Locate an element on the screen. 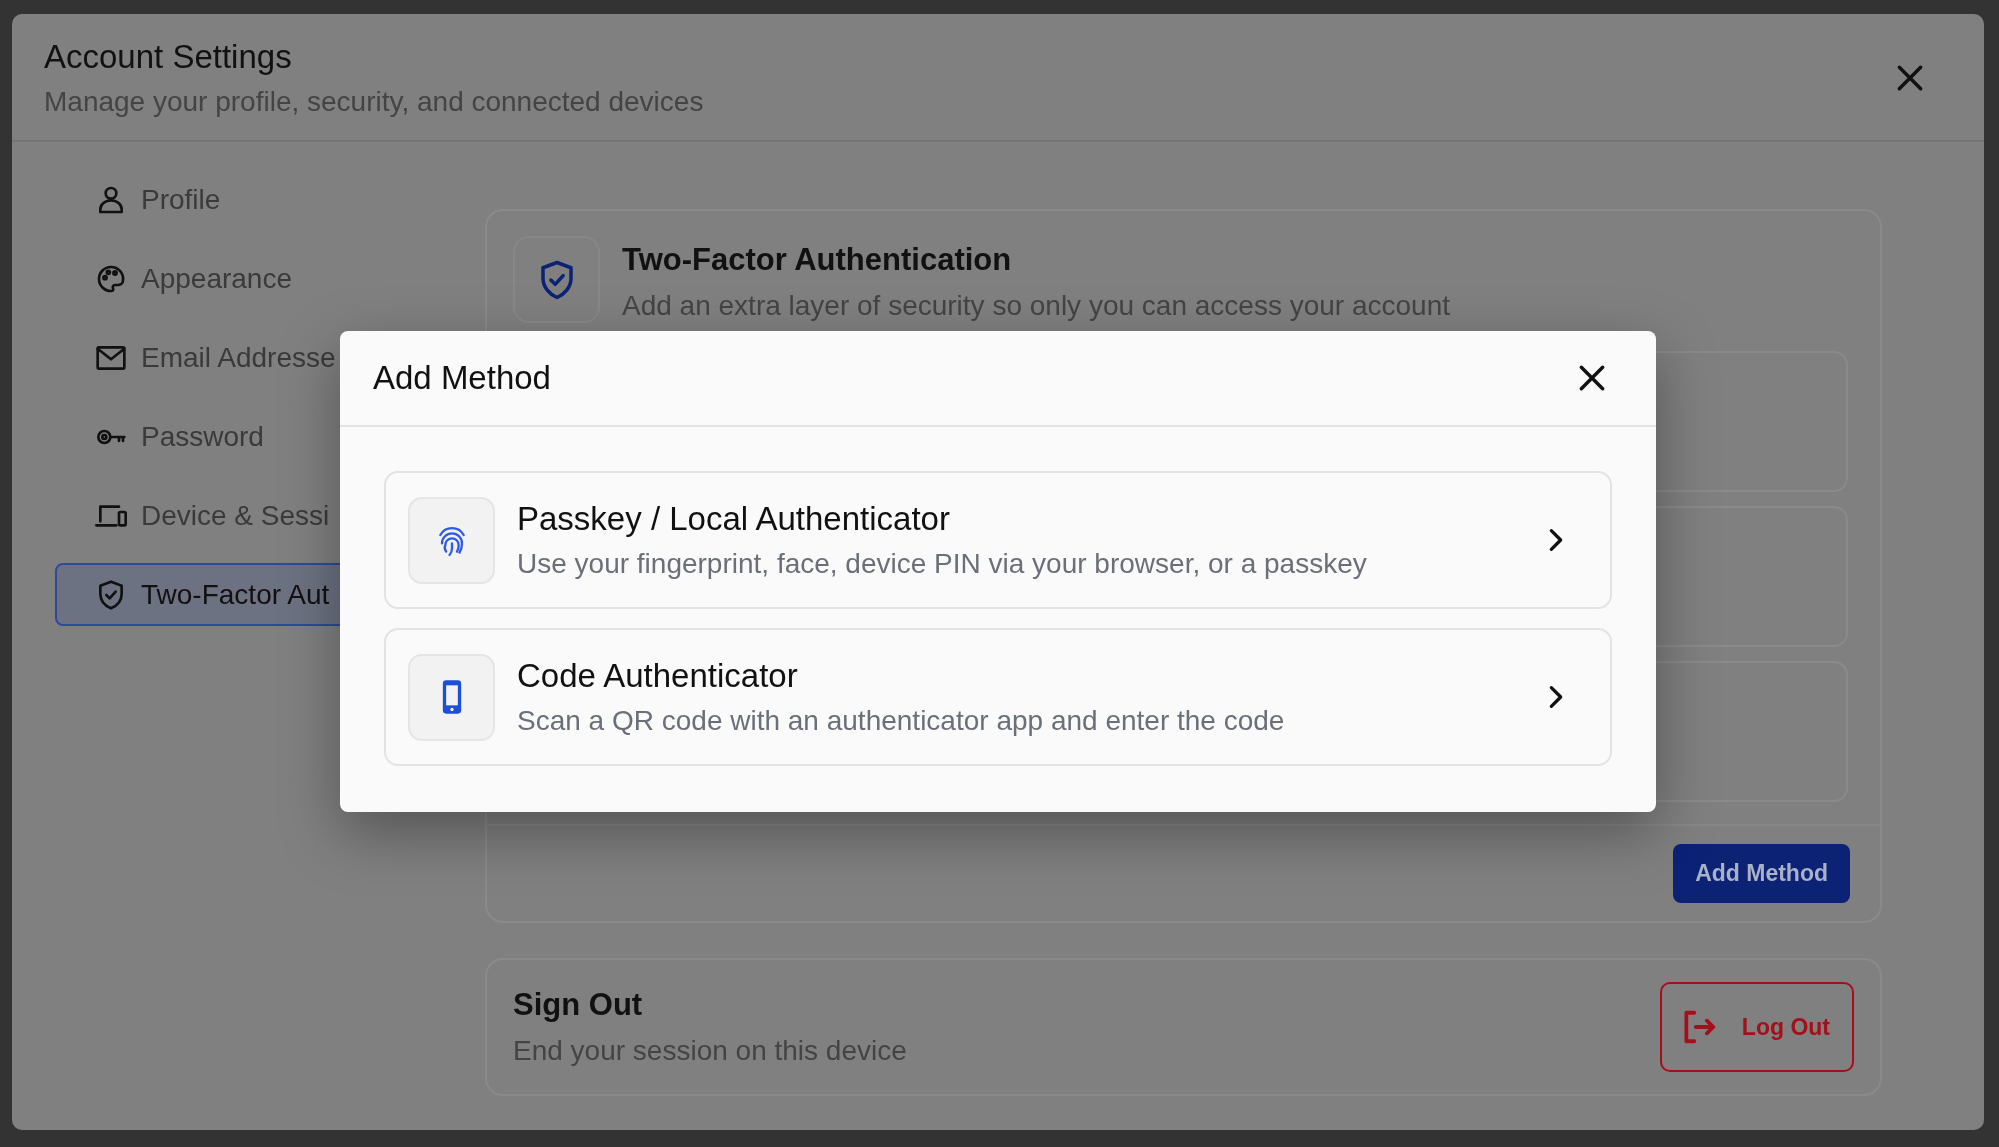 The image size is (1999, 1147). option-description: Use your fingerprint, face, device PIN via your browser, or a passkey is located at coordinates (942, 564).